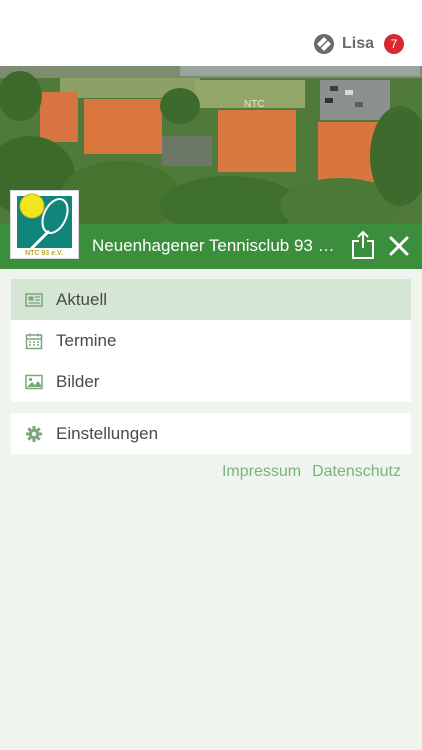 The width and height of the screenshot is (422, 750). I want to click on user-menu: Lisa 7, so click(358, 44).